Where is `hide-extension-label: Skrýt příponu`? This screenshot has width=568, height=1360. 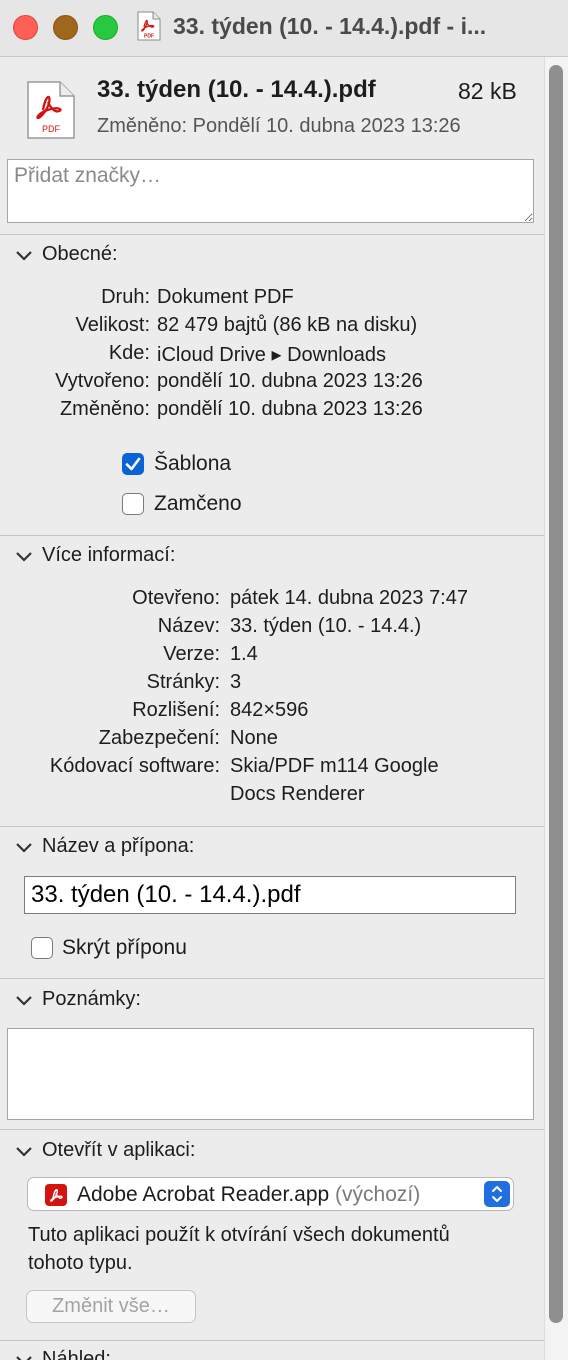 hide-extension-label: Skrýt příponu is located at coordinates (124, 947).